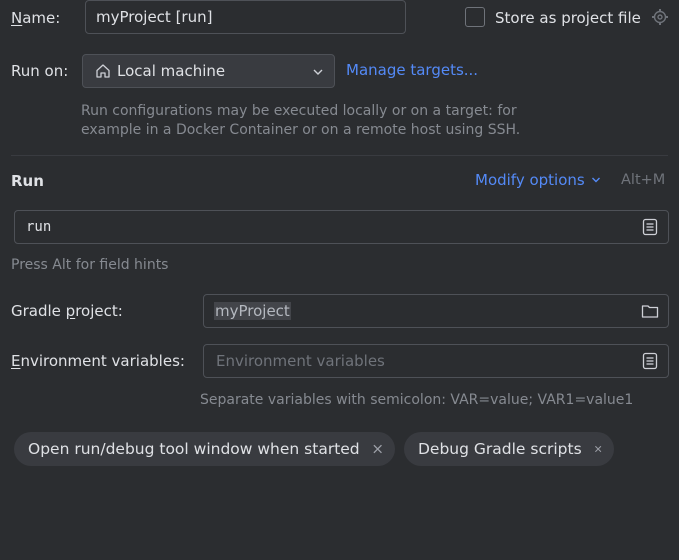 The image size is (679, 560). What do you see at coordinates (436, 361) in the screenshot?
I see `env-vars-input: Environment variables` at bounding box center [436, 361].